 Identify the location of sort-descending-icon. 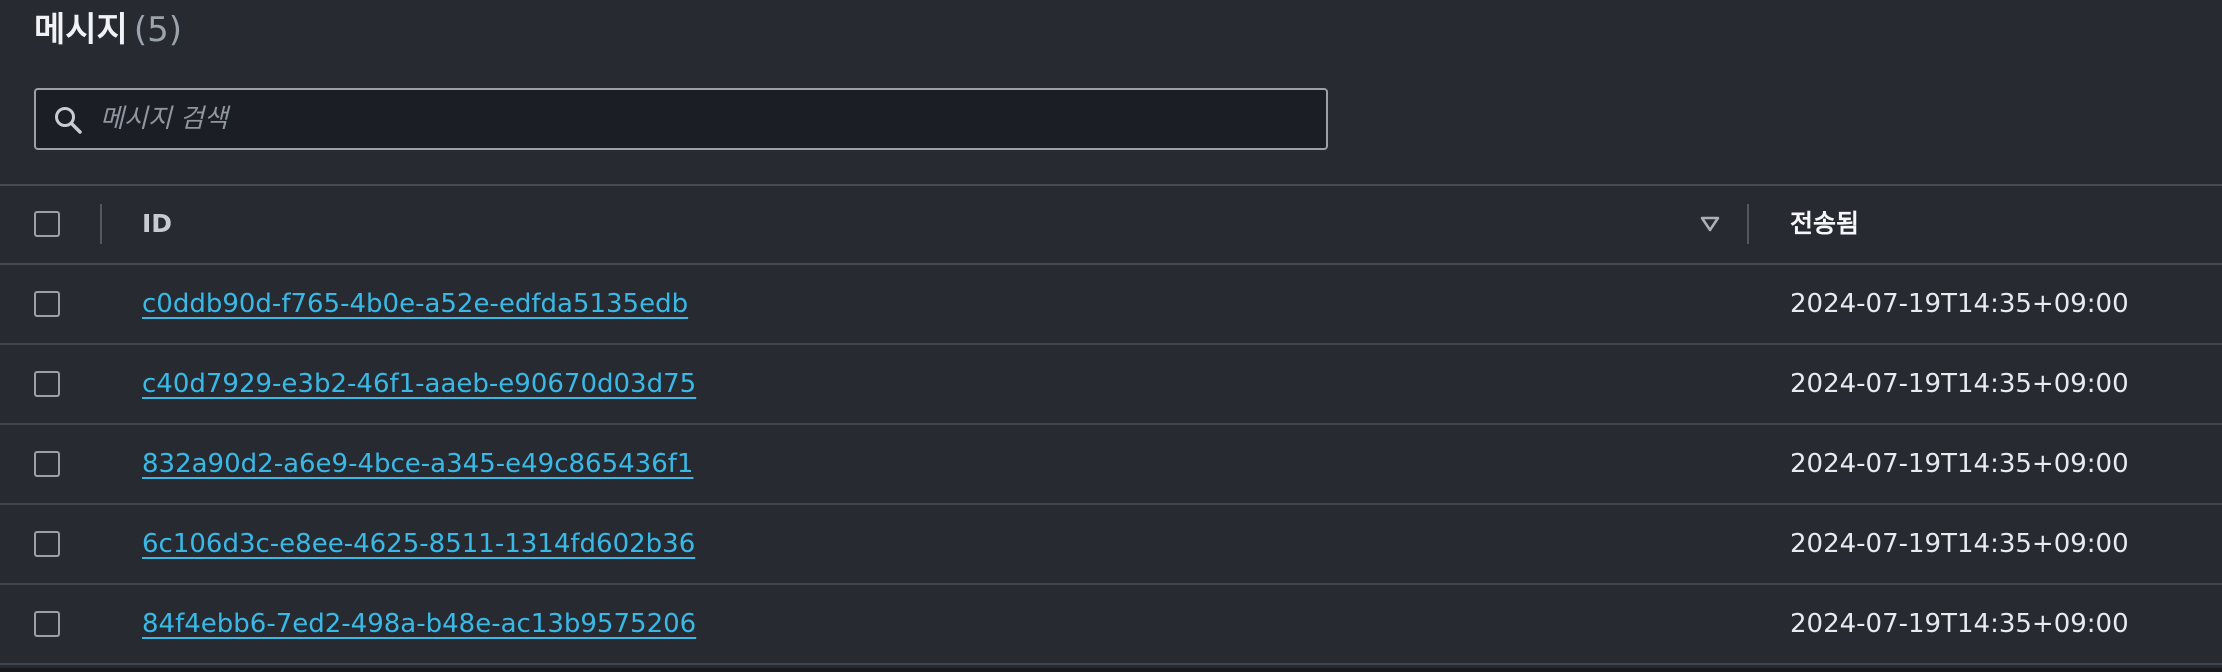
(1710, 224).